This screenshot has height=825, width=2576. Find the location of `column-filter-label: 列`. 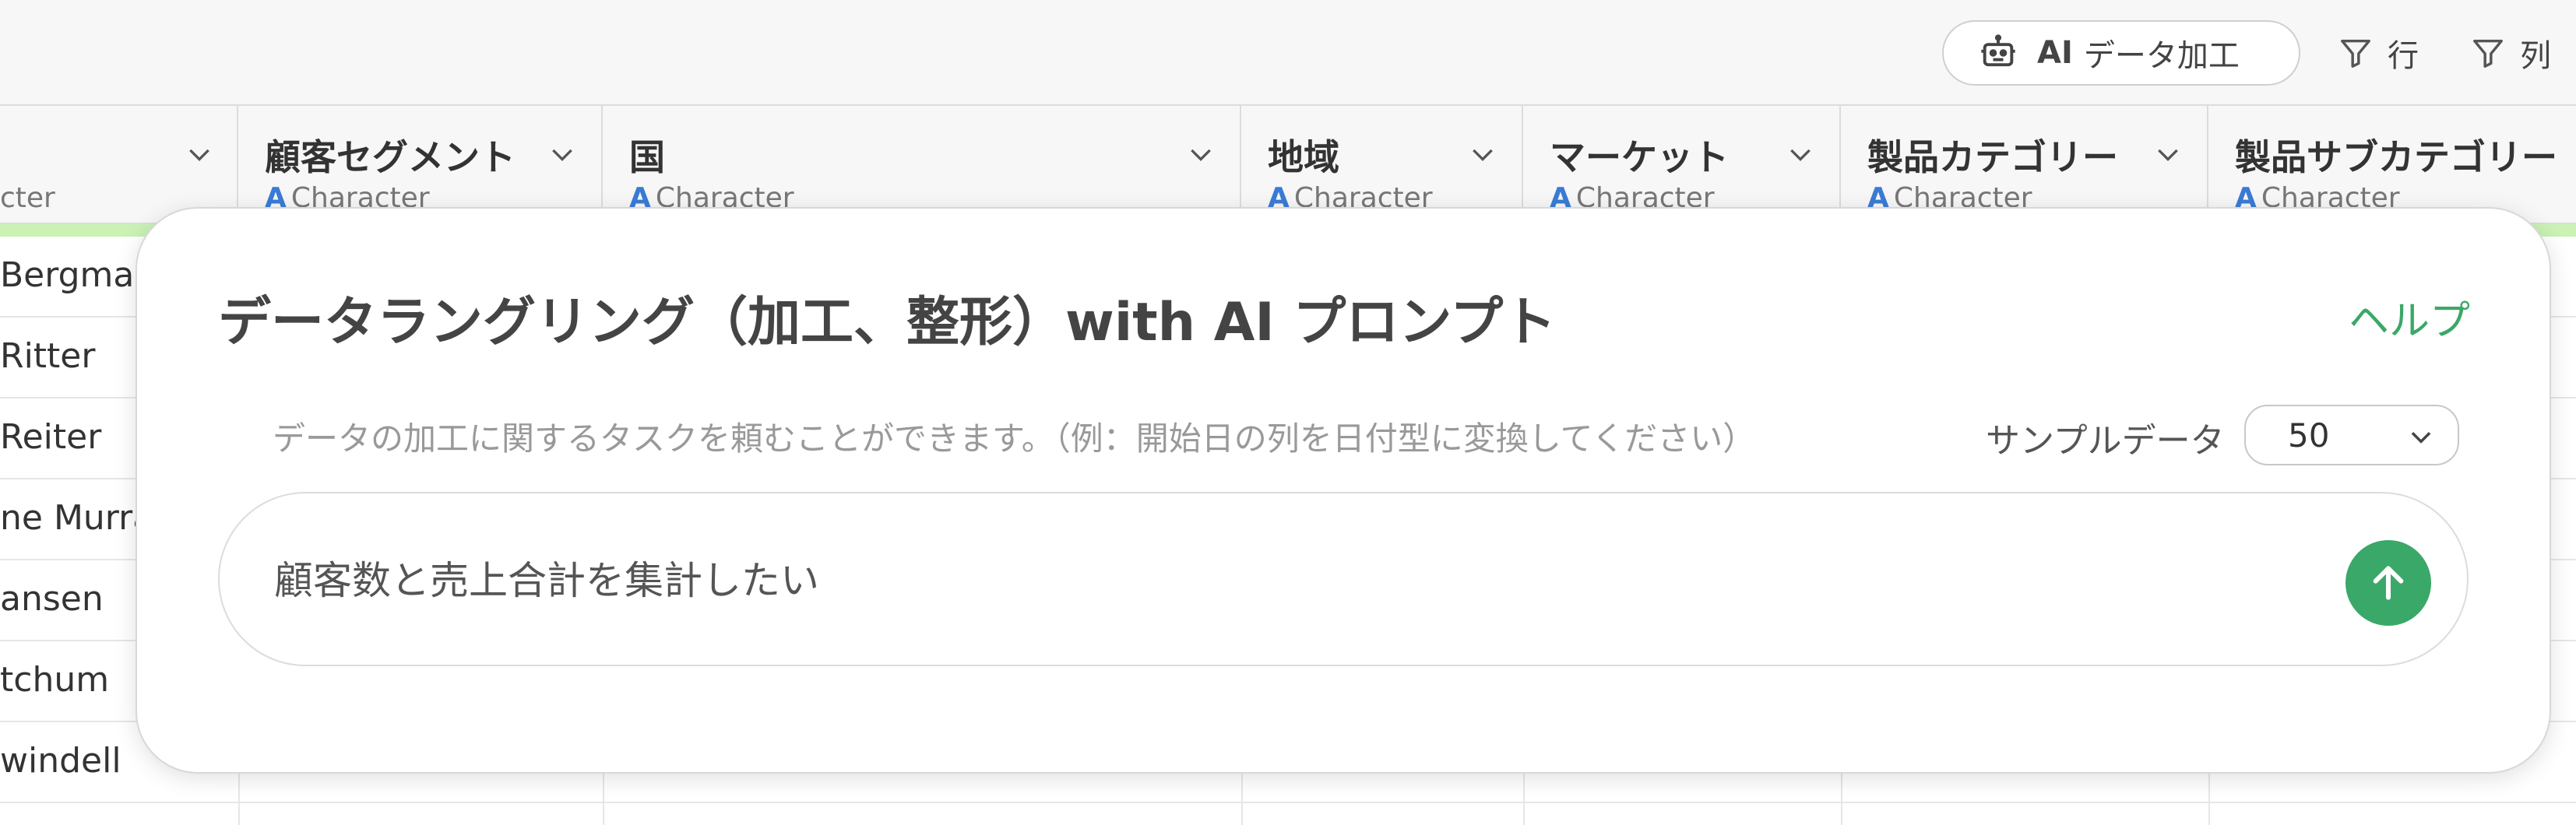

column-filter-label: 列 is located at coordinates (2535, 56).